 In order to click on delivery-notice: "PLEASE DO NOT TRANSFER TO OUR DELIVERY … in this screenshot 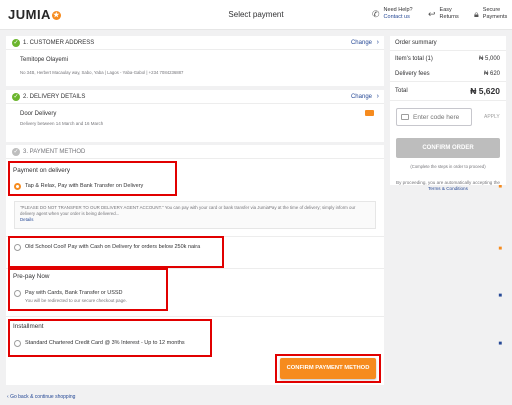, I will do `click(195, 215)`.